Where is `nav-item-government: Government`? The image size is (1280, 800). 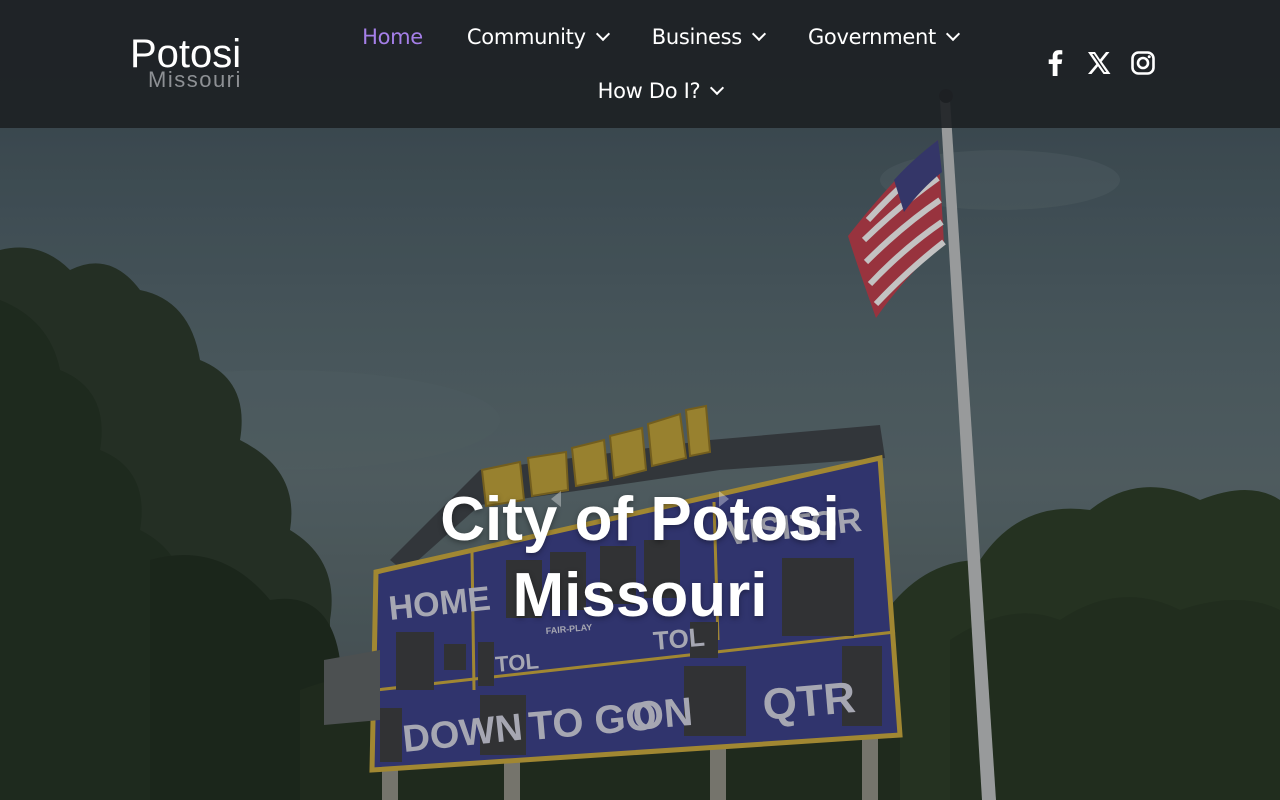
nav-item-government: Government is located at coordinates (883, 37).